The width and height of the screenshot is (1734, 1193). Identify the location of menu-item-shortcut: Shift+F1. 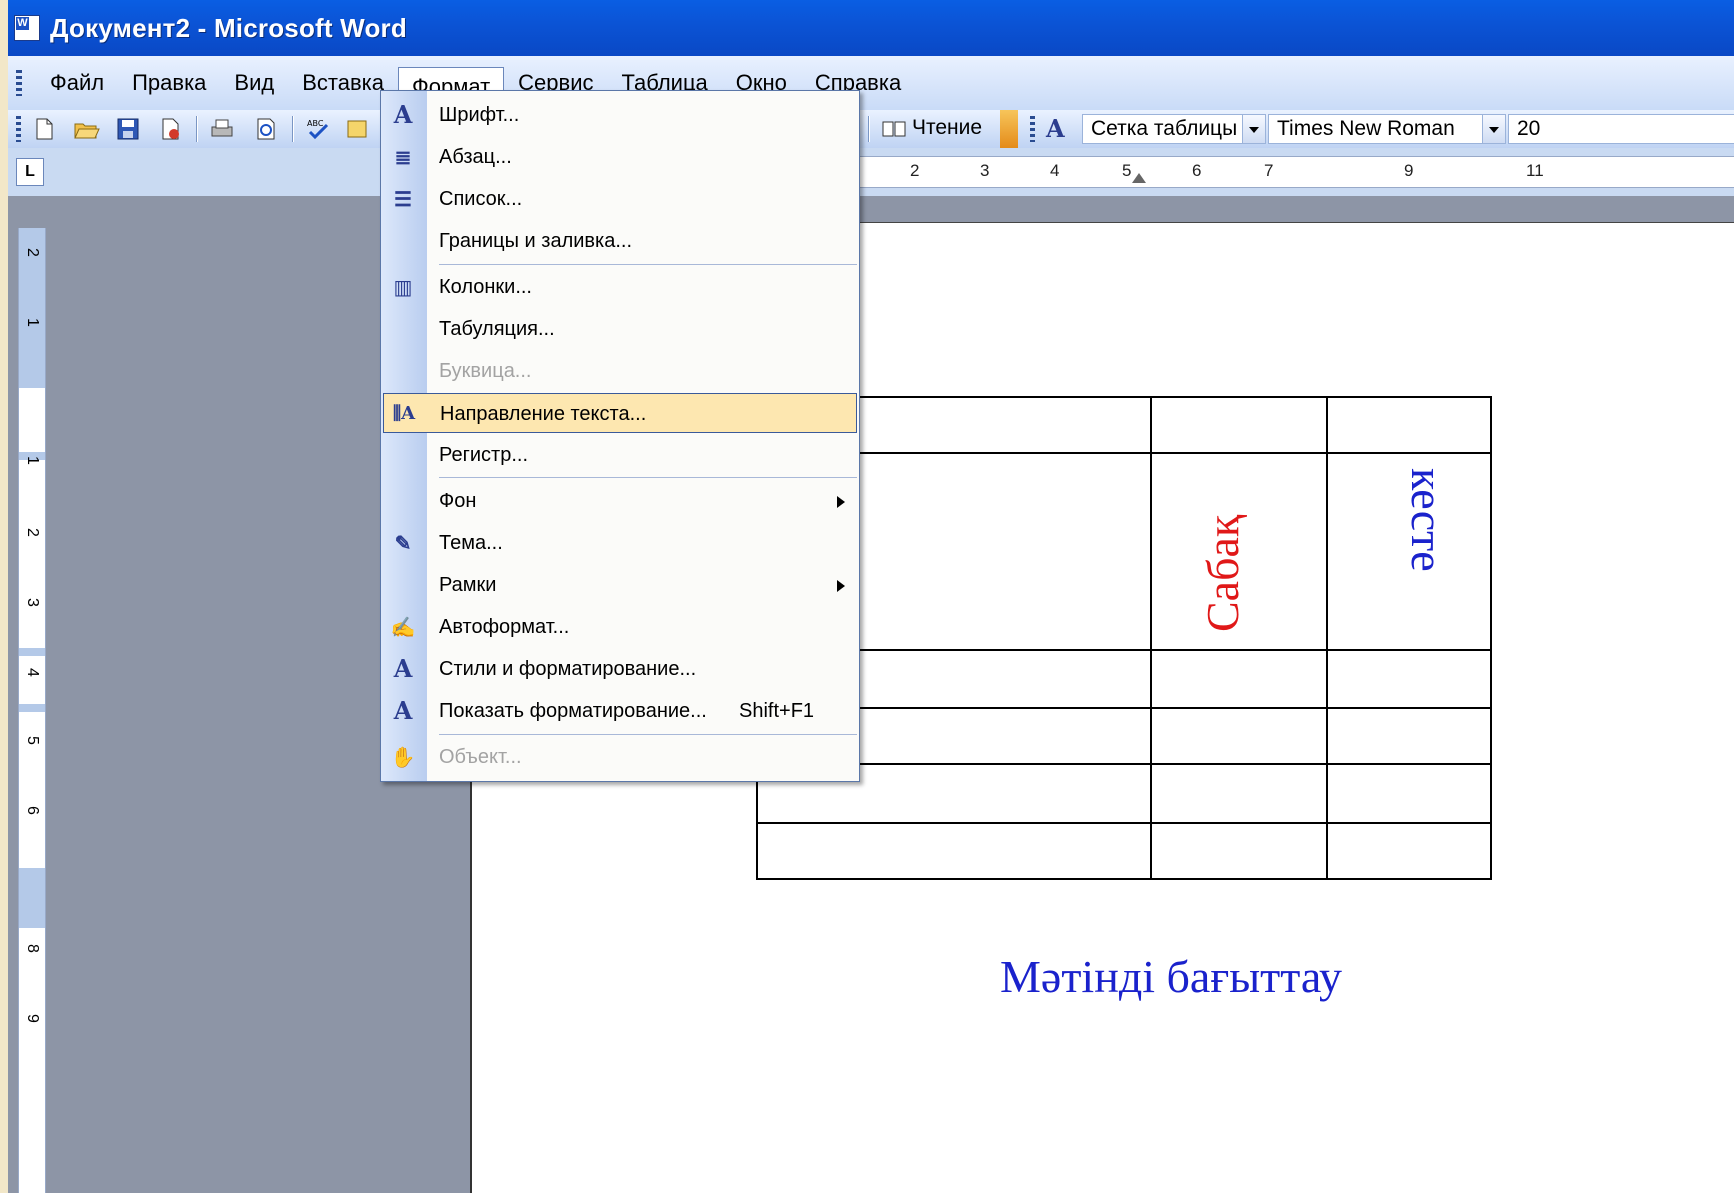
(777, 711).